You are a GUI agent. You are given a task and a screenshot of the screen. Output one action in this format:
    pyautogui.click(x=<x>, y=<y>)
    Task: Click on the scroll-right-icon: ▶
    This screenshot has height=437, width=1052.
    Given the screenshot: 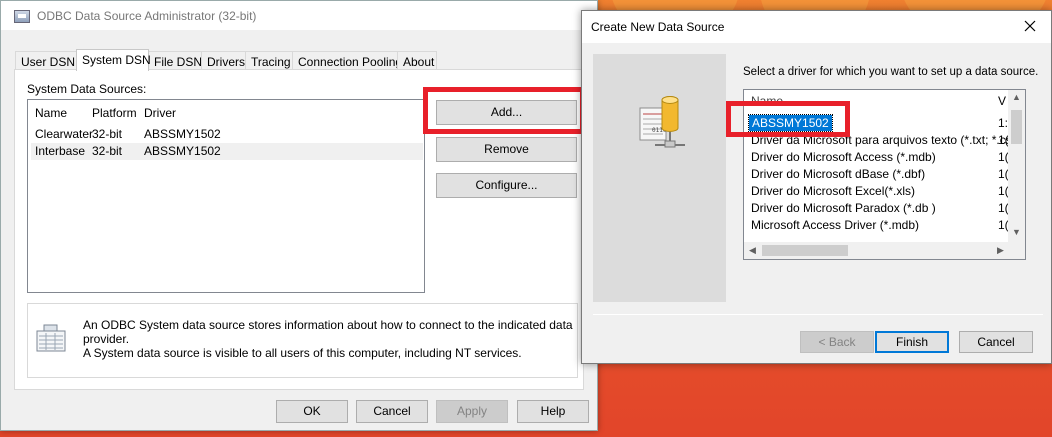 What is the action you would take?
    pyautogui.click(x=1000, y=250)
    